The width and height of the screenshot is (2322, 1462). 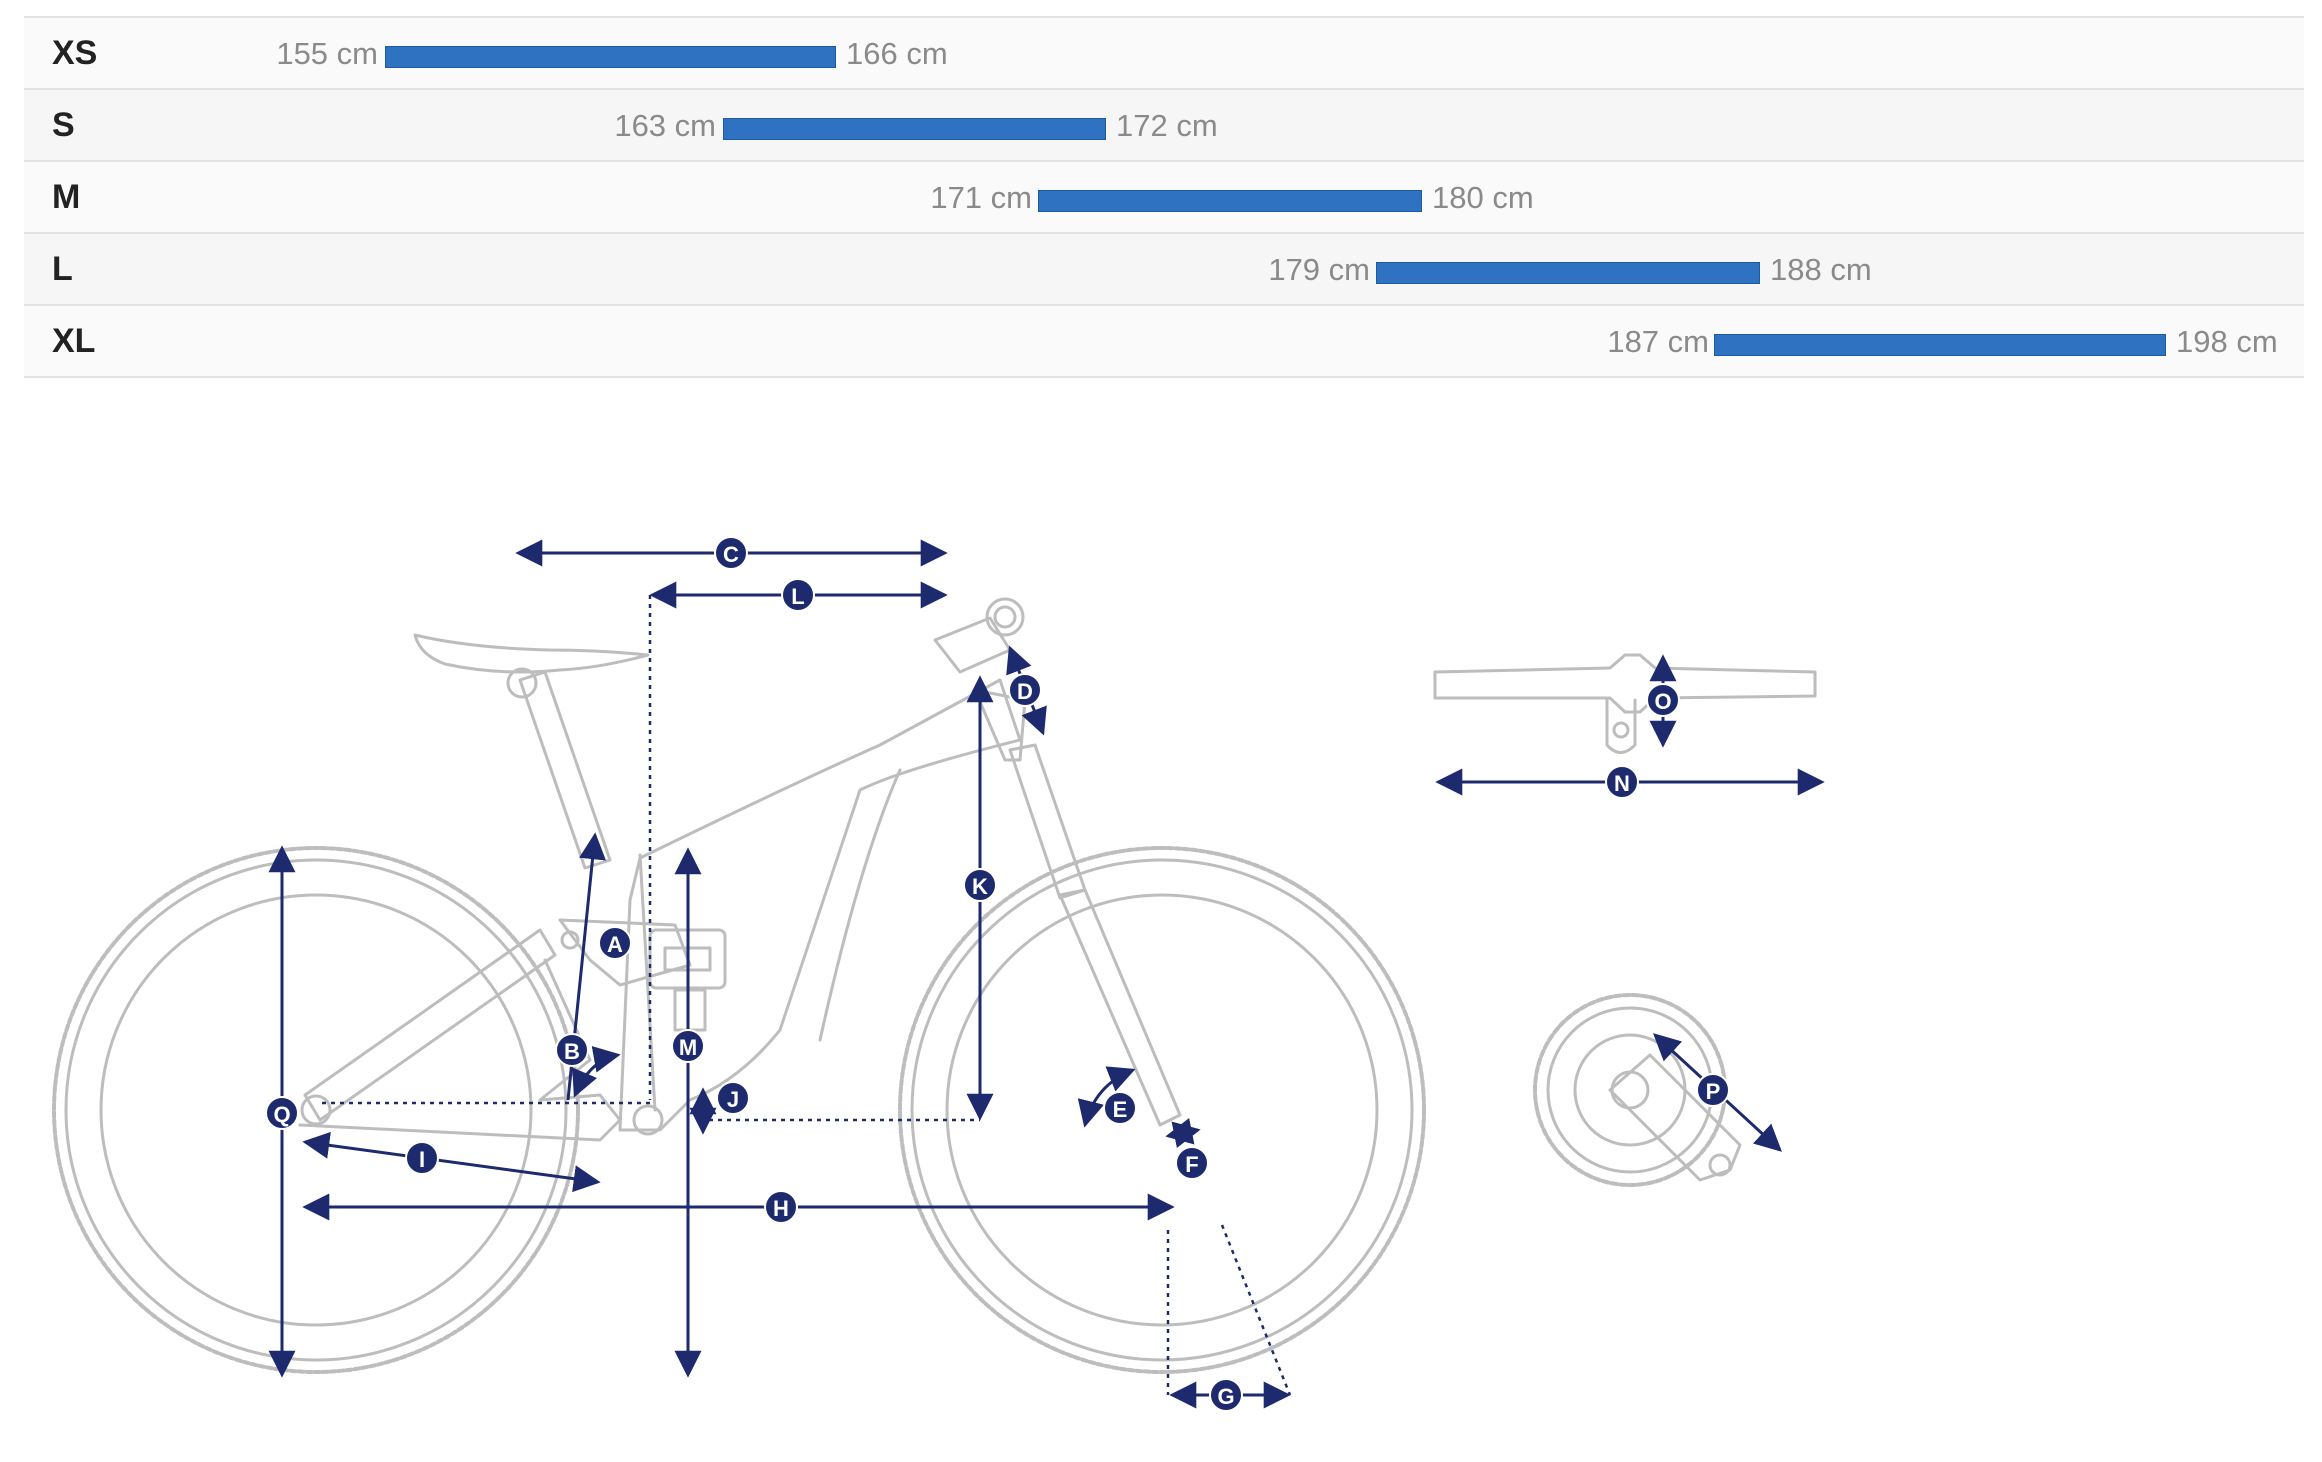 I want to click on marker-c: C, so click(x=731, y=553).